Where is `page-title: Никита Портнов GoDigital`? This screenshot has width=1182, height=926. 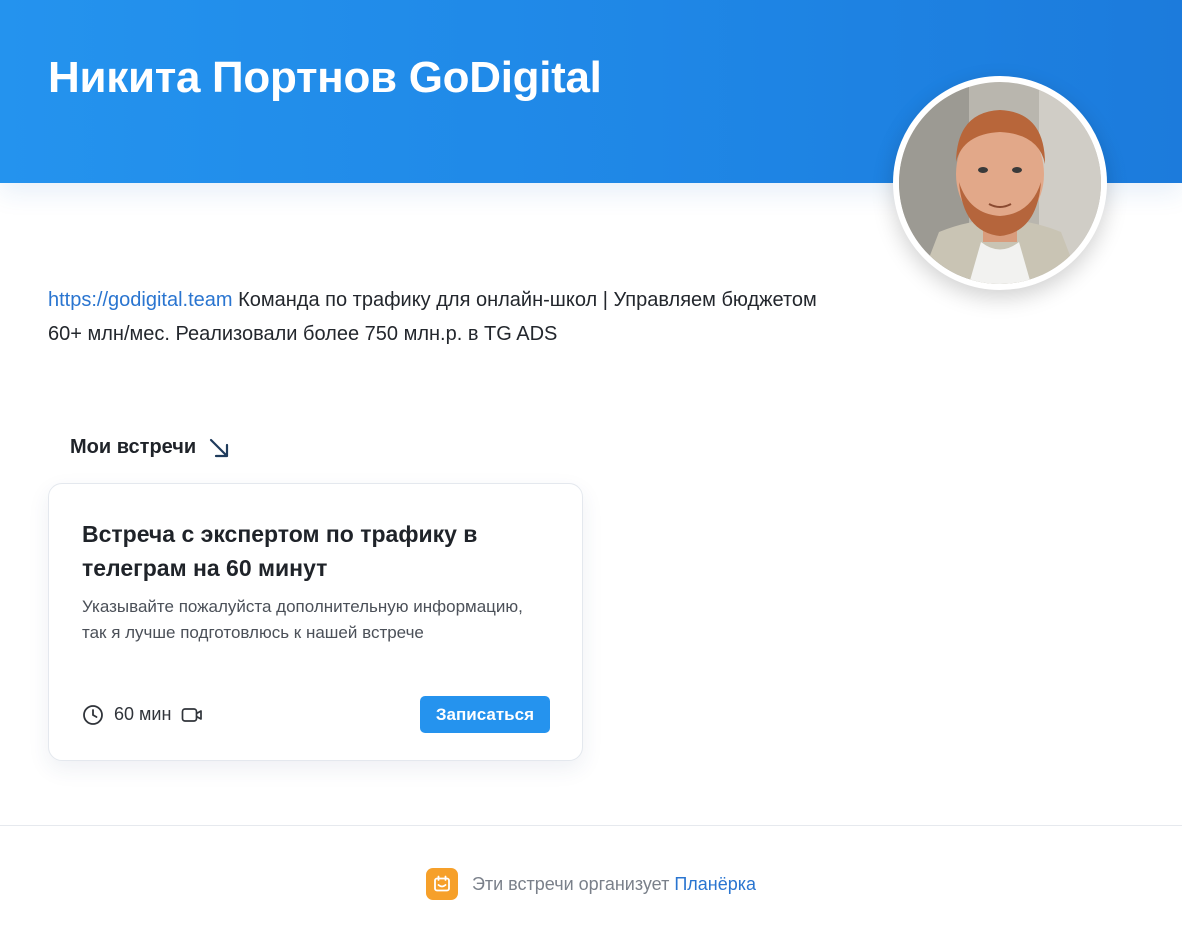
page-title: Никита Портнов GoDigital is located at coordinates (325, 77).